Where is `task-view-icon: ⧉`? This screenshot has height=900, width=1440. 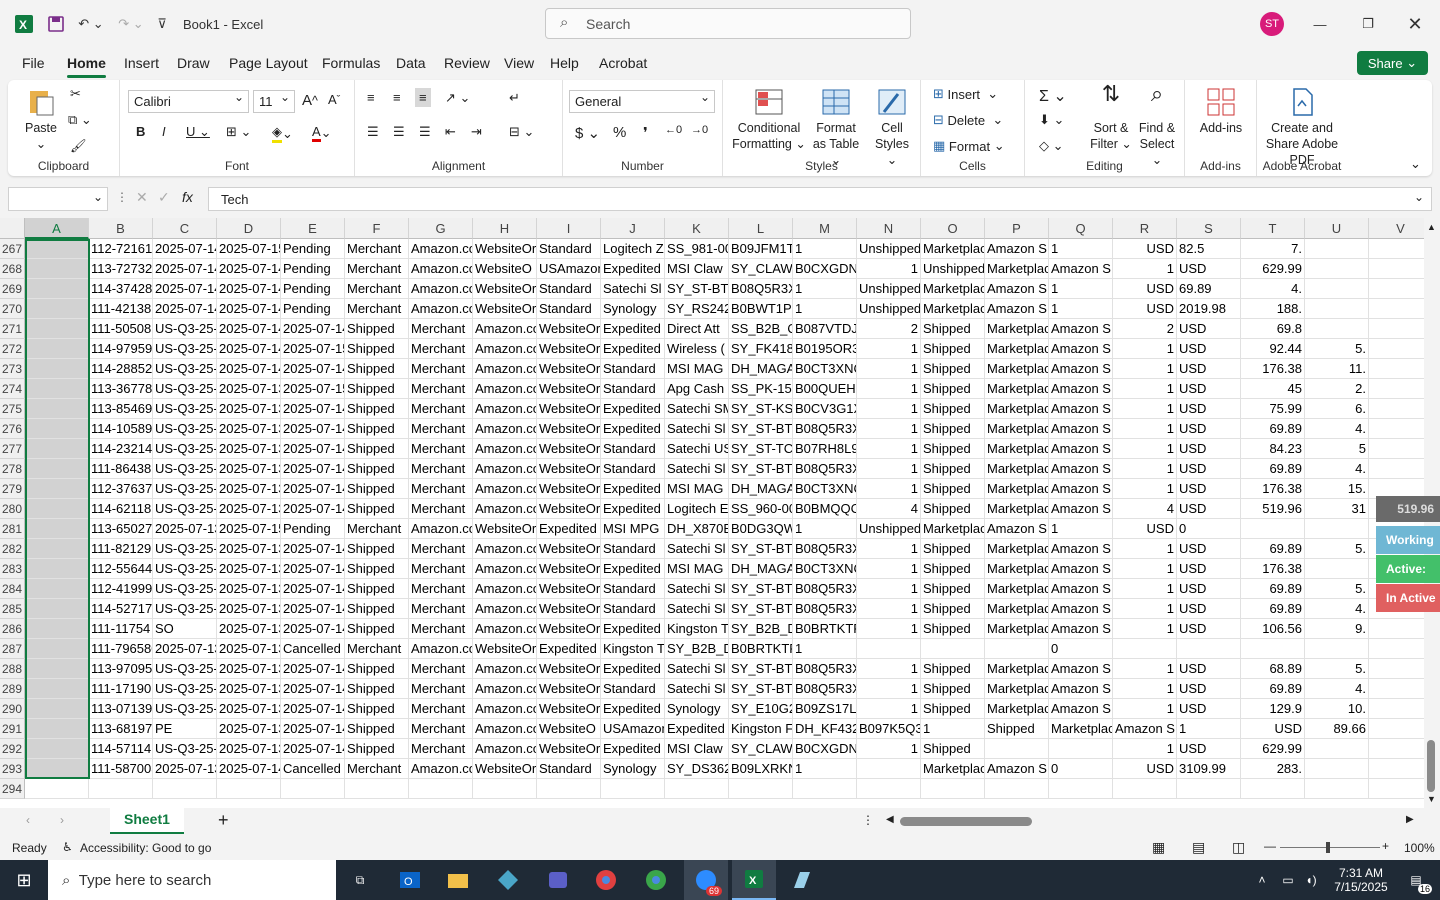 task-view-icon: ⧉ is located at coordinates (360, 880).